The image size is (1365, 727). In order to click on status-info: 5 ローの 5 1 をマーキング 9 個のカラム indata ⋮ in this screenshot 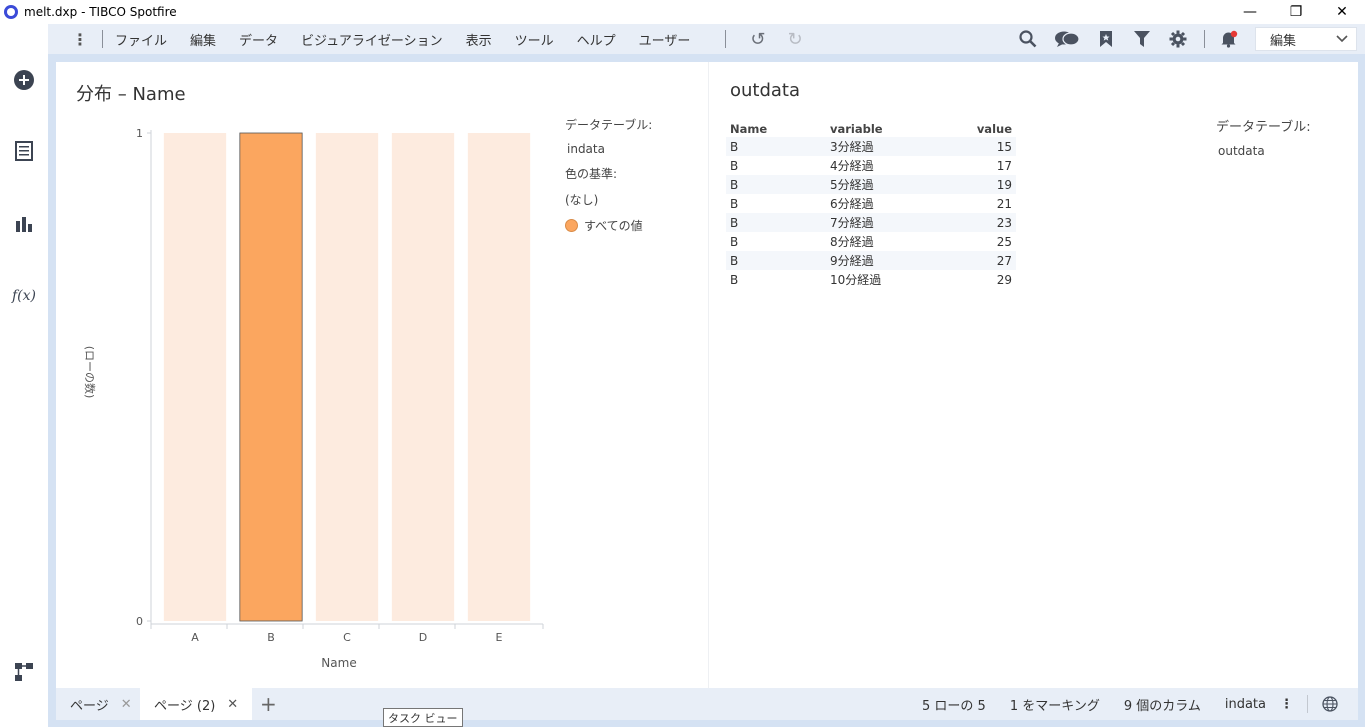, I will do `click(1140, 704)`.